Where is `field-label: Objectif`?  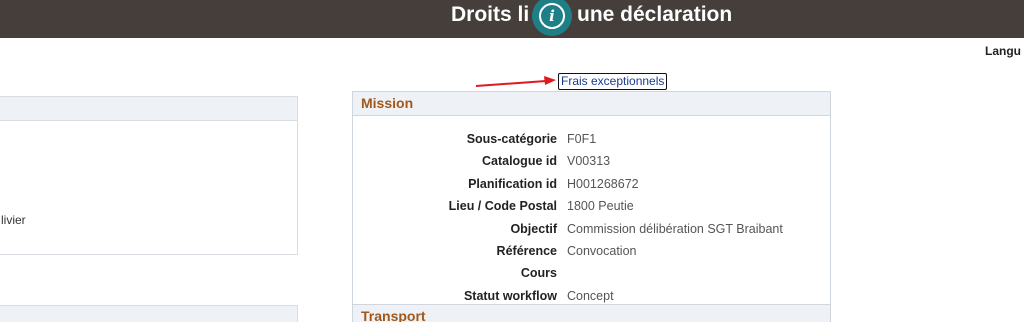 field-label: Objectif is located at coordinates (533, 228).